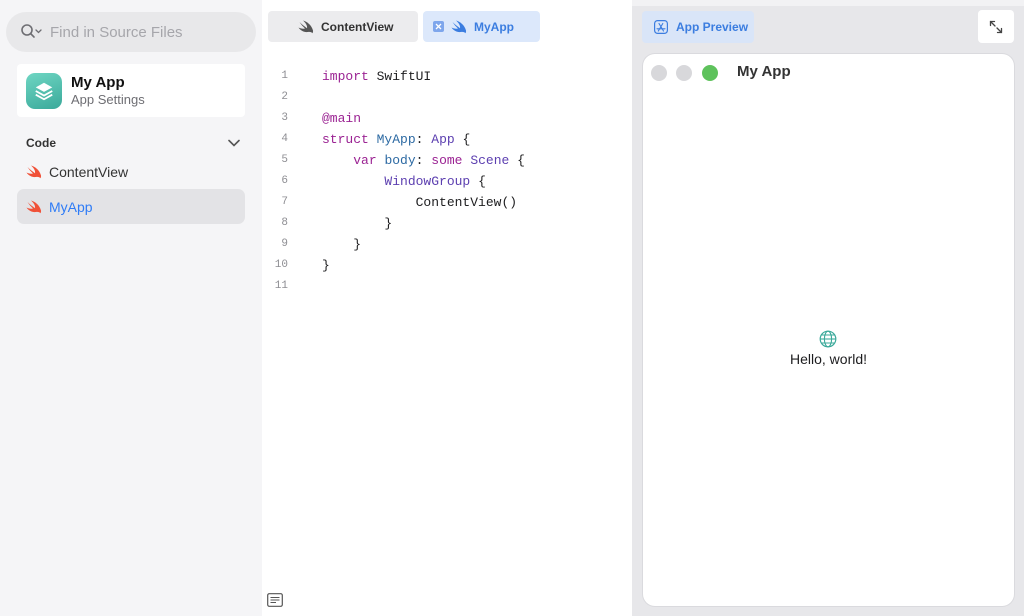 This screenshot has width=1024, height=616. Describe the element at coordinates (447, 223) in the screenshot. I see `code-line: 8 }` at that location.